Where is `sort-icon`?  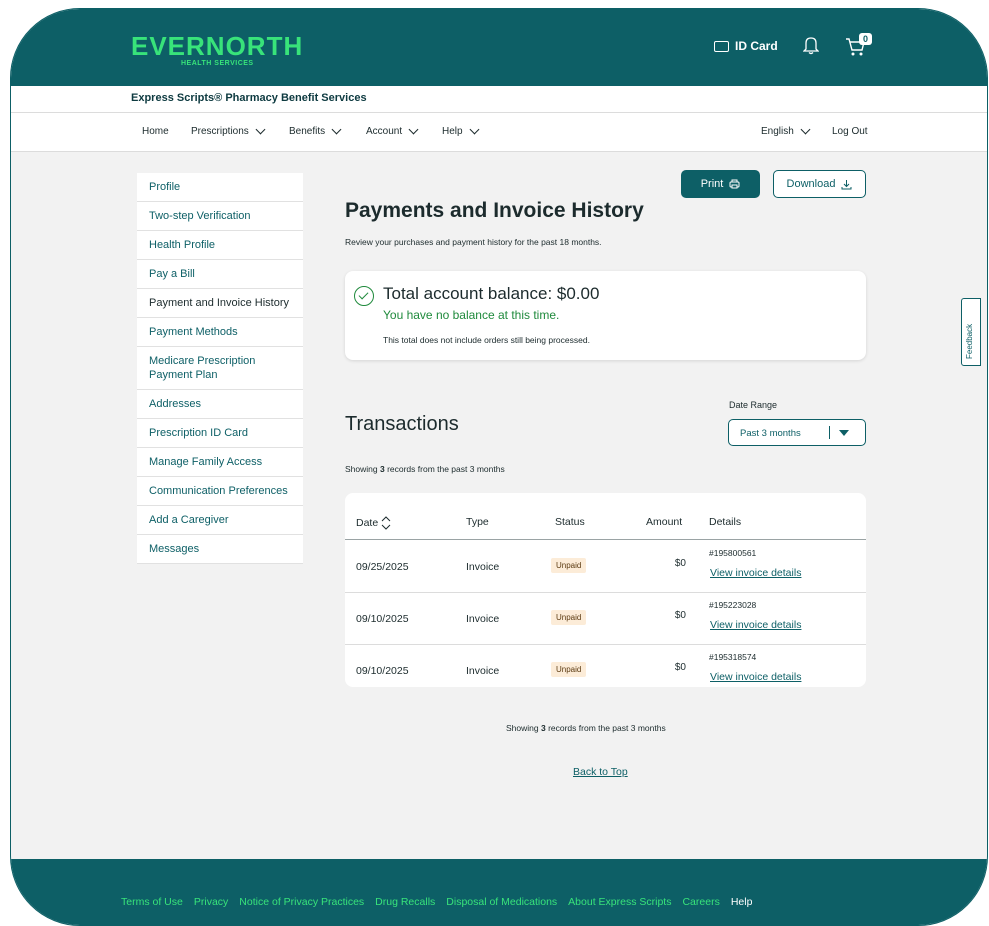
sort-icon is located at coordinates (386, 523).